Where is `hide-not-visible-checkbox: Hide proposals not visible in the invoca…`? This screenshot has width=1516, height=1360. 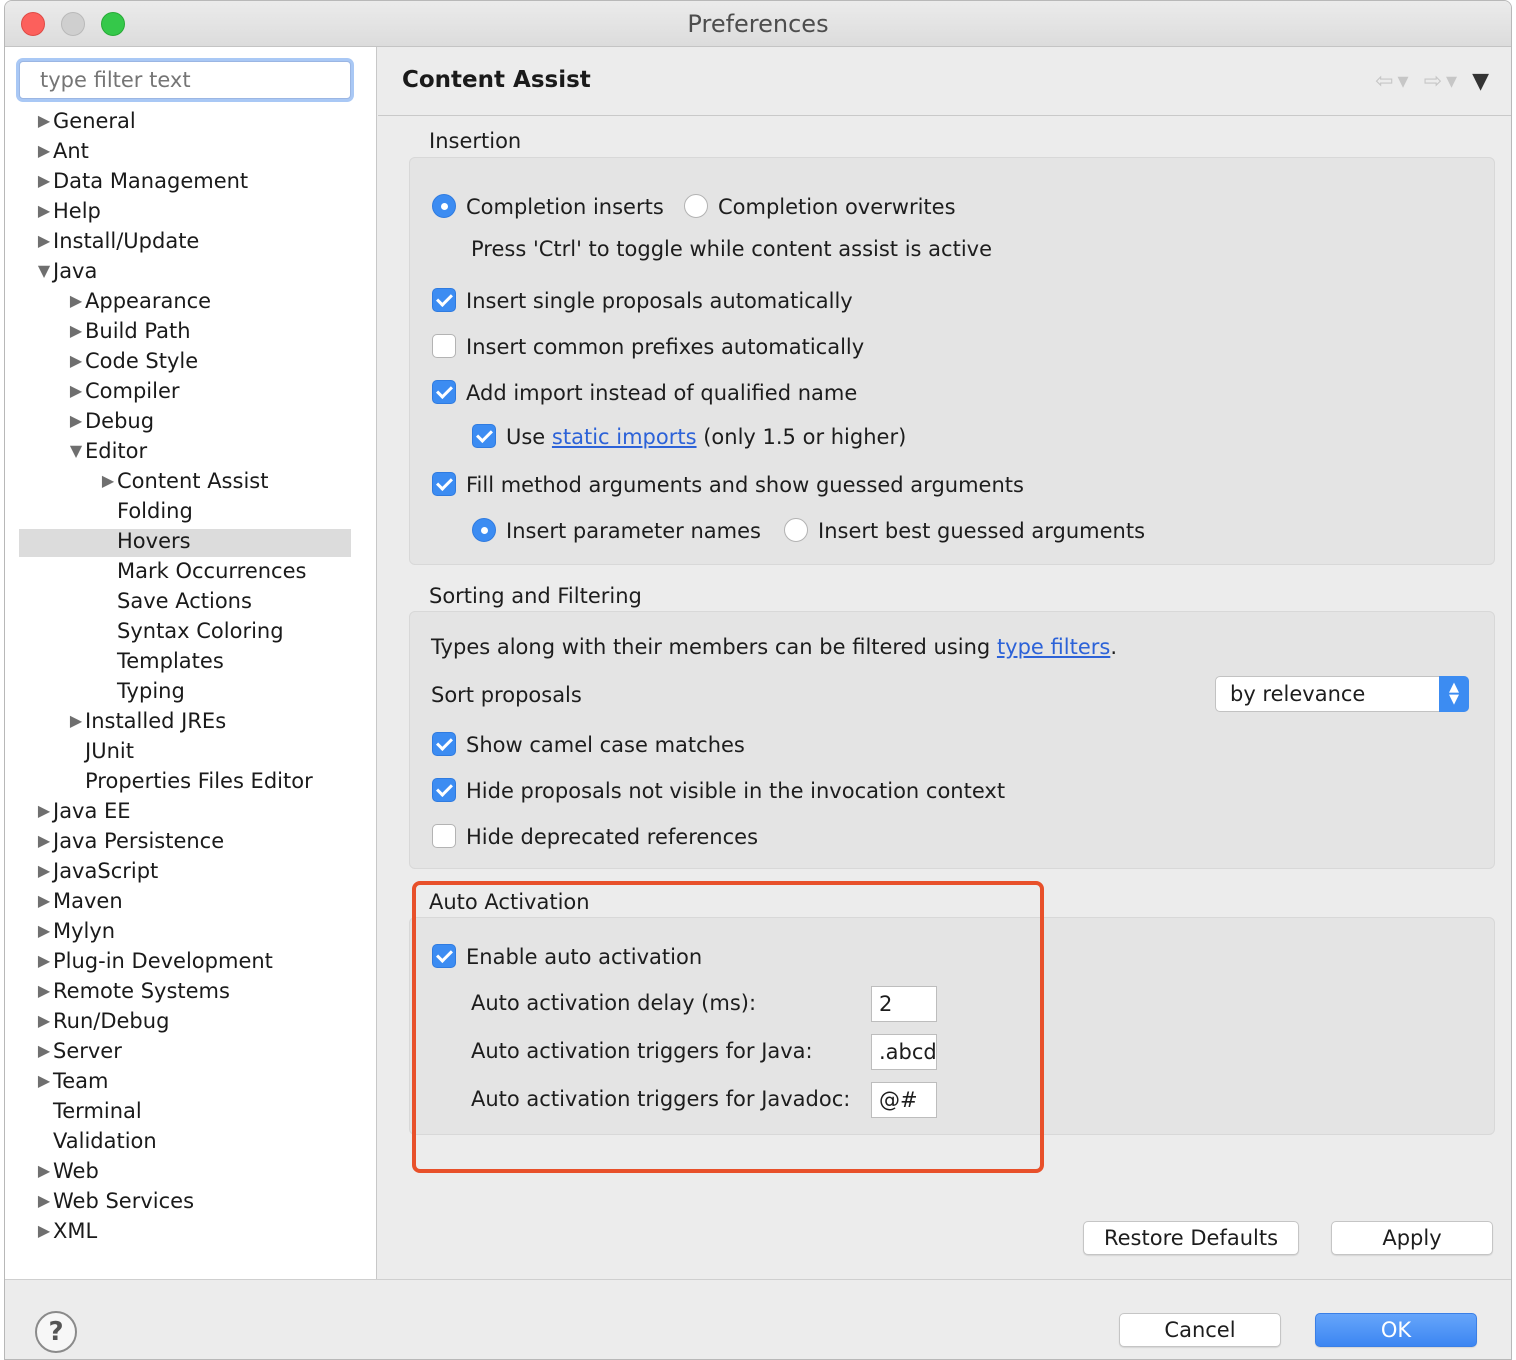 hide-not-visible-checkbox: Hide proposals not visible in the invoca… is located at coordinates (718, 791).